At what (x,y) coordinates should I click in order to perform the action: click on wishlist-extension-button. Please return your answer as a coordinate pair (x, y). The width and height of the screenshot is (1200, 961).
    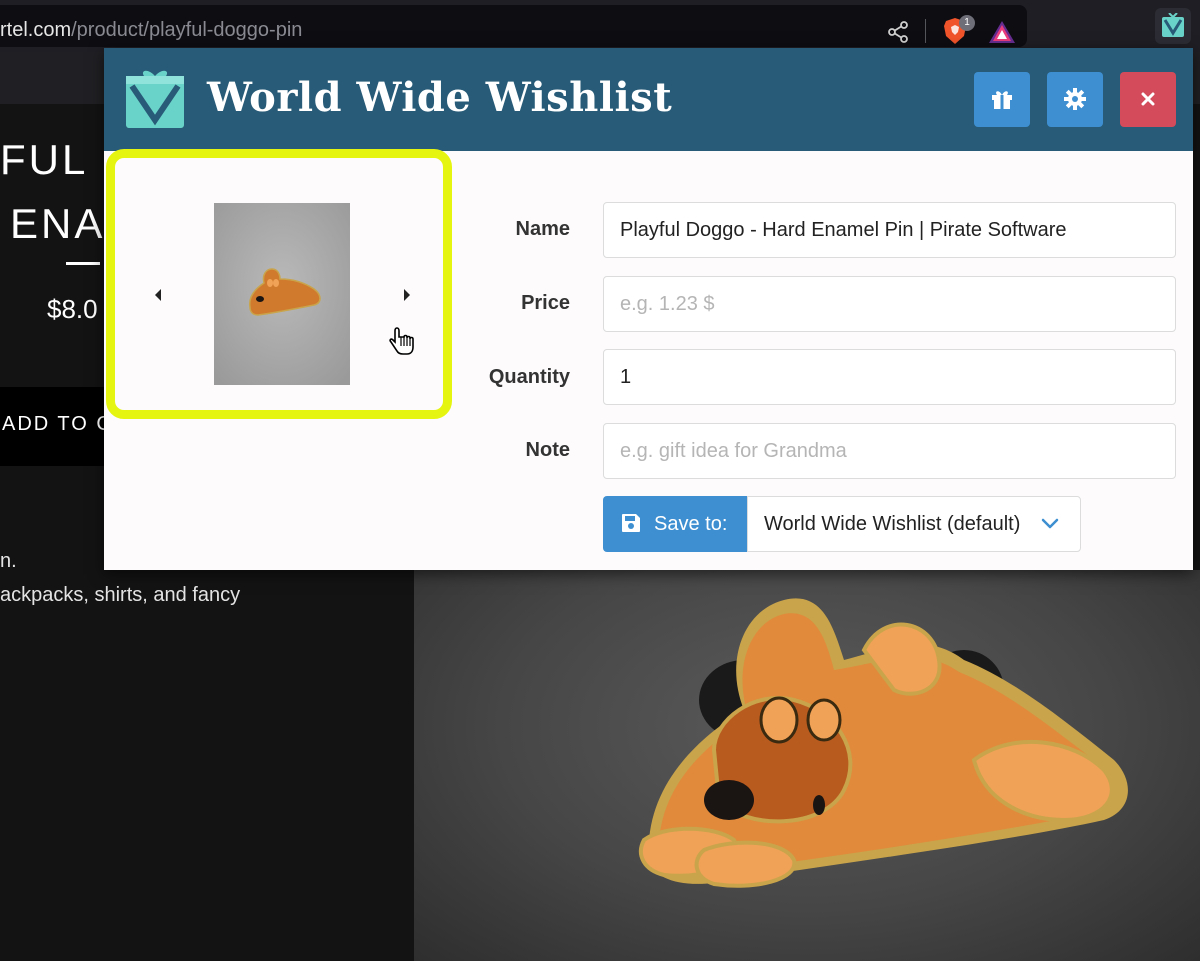
    Looking at the image, I should click on (1173, 26).